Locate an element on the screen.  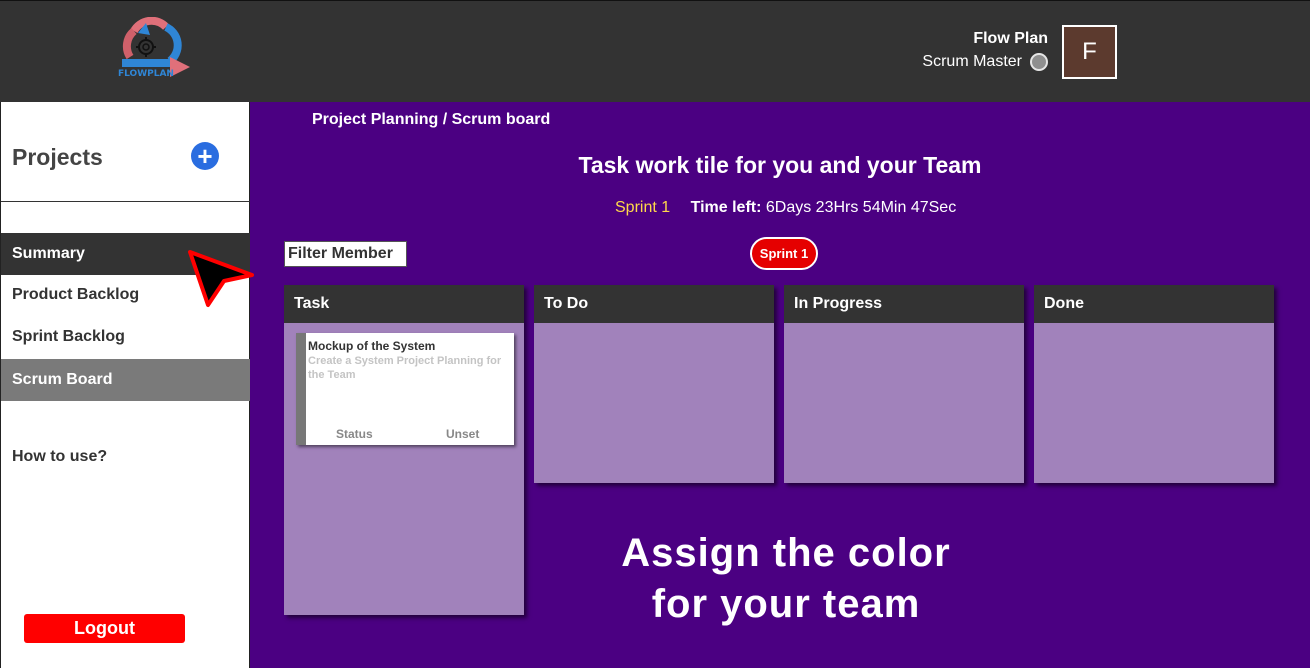
promo-caption: Assign the color for your team is located at coordinates (786, 579).